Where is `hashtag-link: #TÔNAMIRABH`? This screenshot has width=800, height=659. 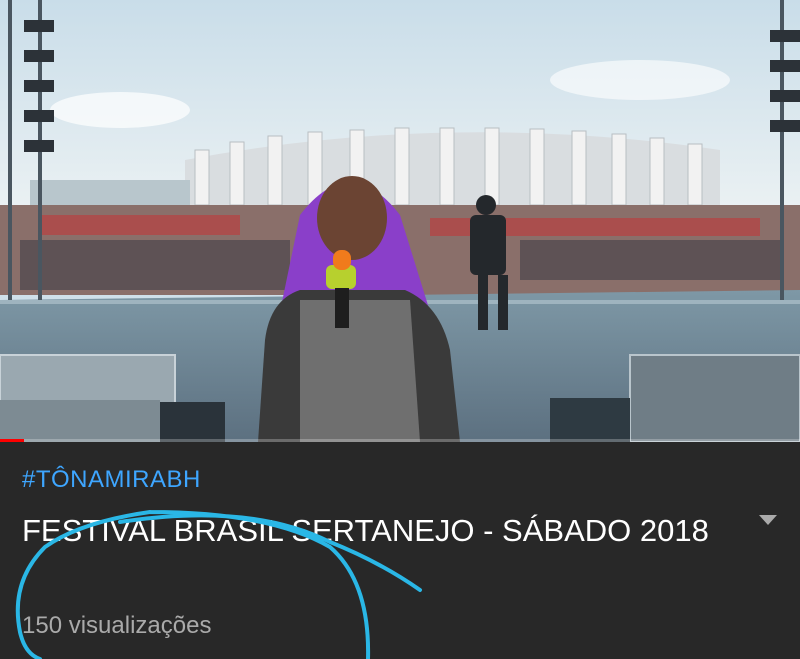
hashtag-link: #TÔNAMIRABH is located at coordinates (111, 480).